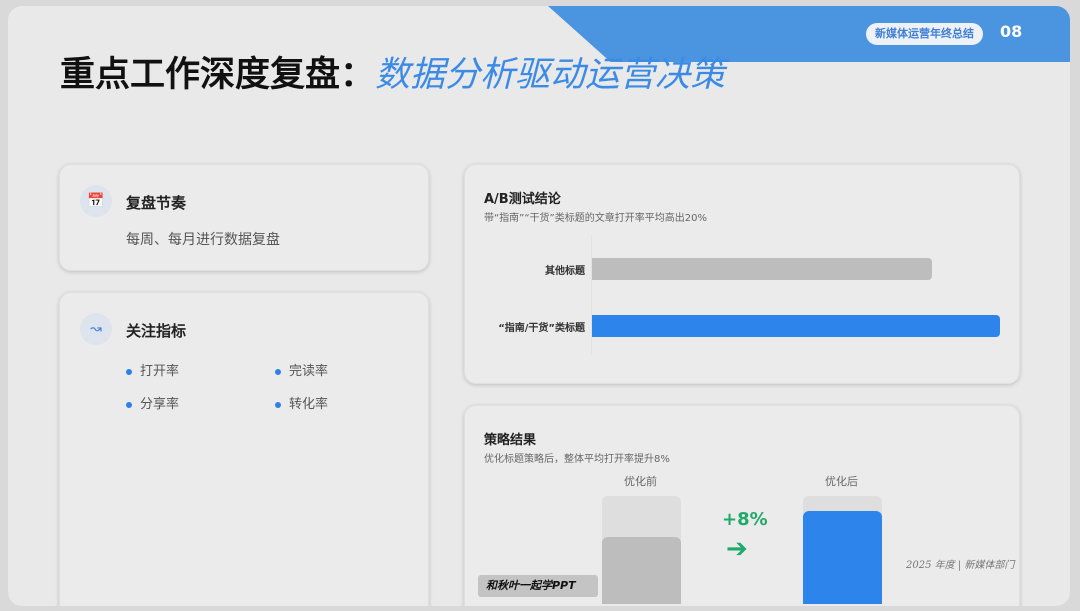  I want to click on before-label: 优化前, so click(640, 481).